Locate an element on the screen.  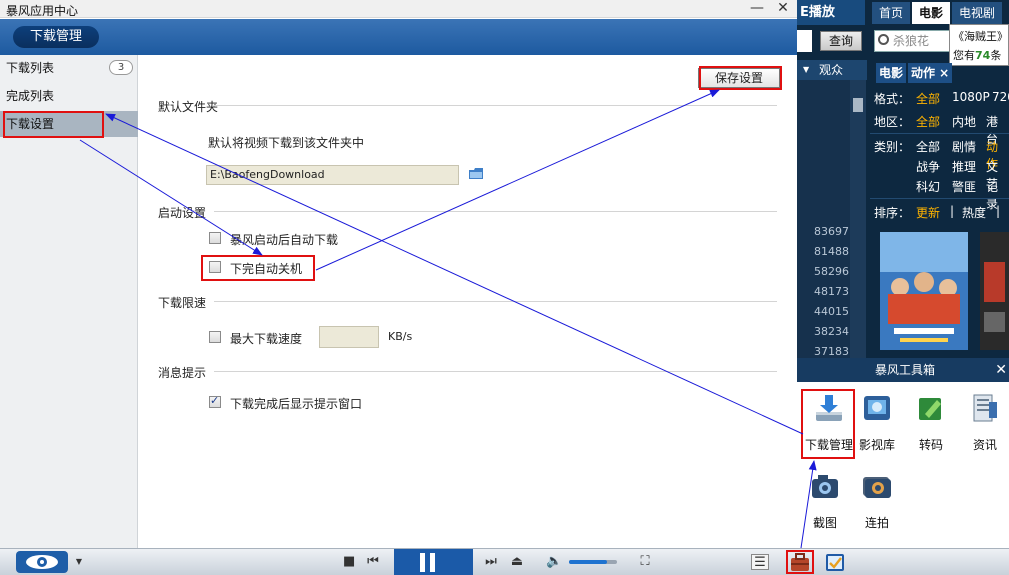
folder-icon is located at coordinates (476, 173).